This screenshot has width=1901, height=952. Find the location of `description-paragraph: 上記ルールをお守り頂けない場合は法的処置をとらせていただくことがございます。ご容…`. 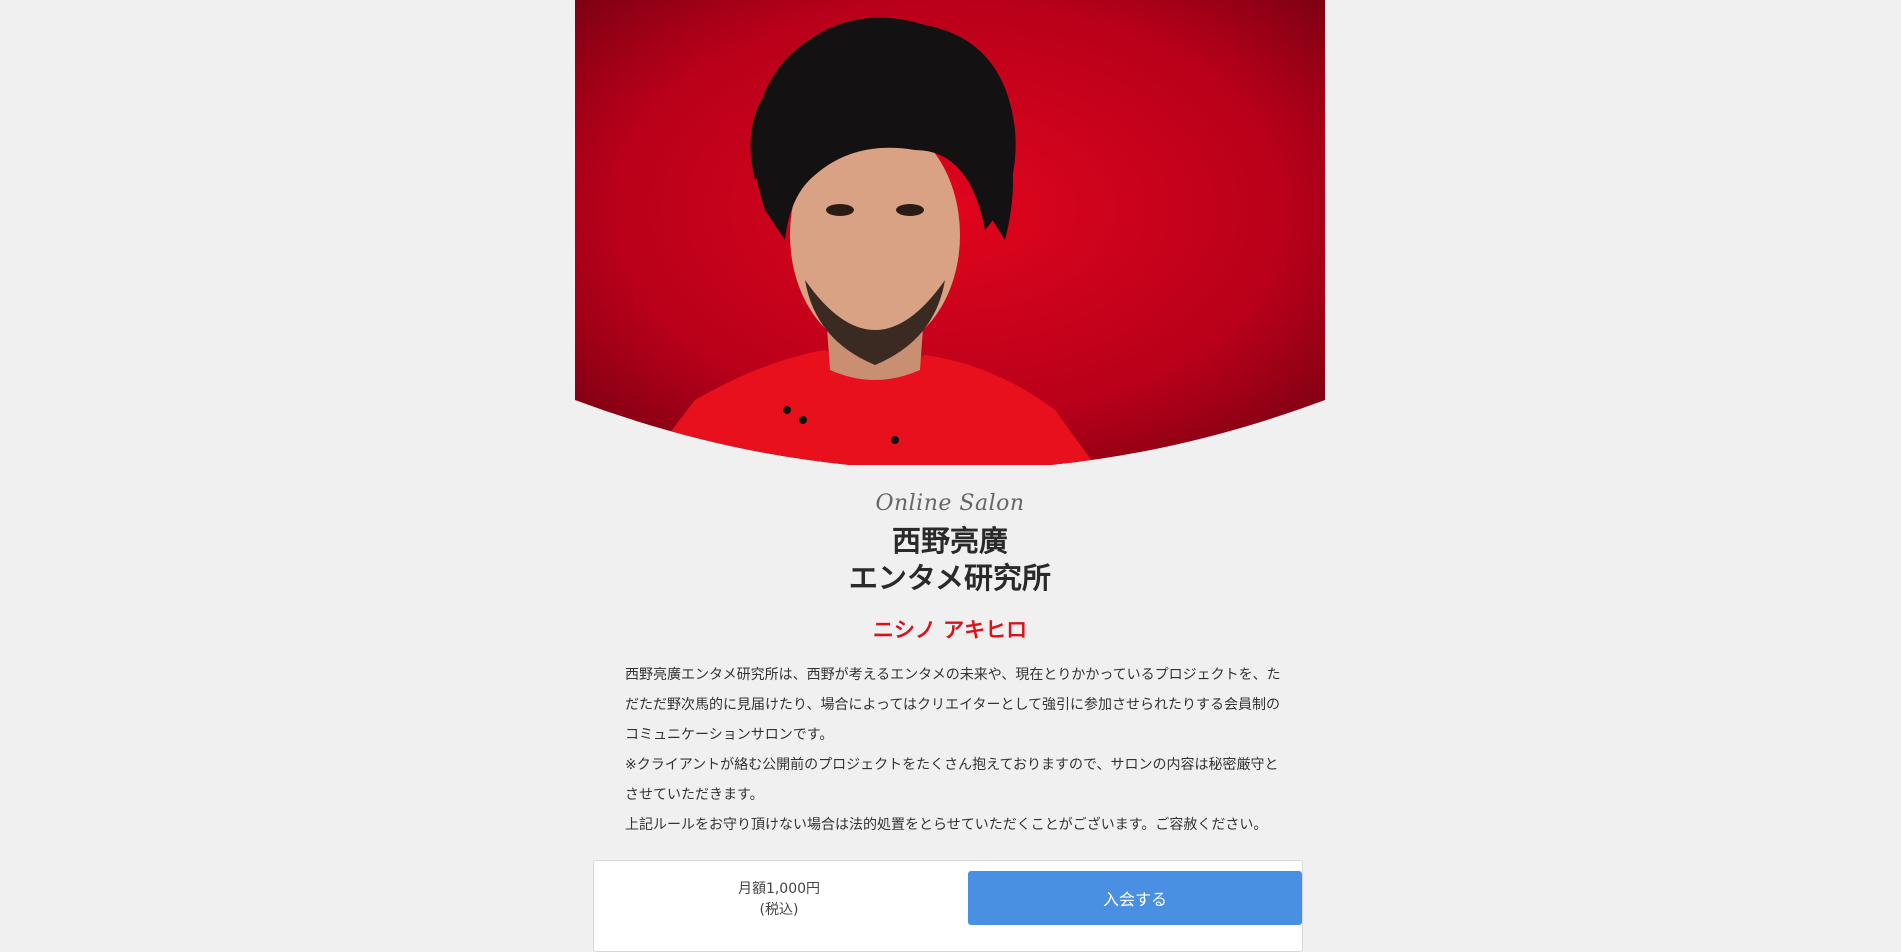

description-paragraph: 上記ルールをお守り頂けない場合は法的処置をとらせていただくことがございます。ご容… is located at coordinates (946, 825).